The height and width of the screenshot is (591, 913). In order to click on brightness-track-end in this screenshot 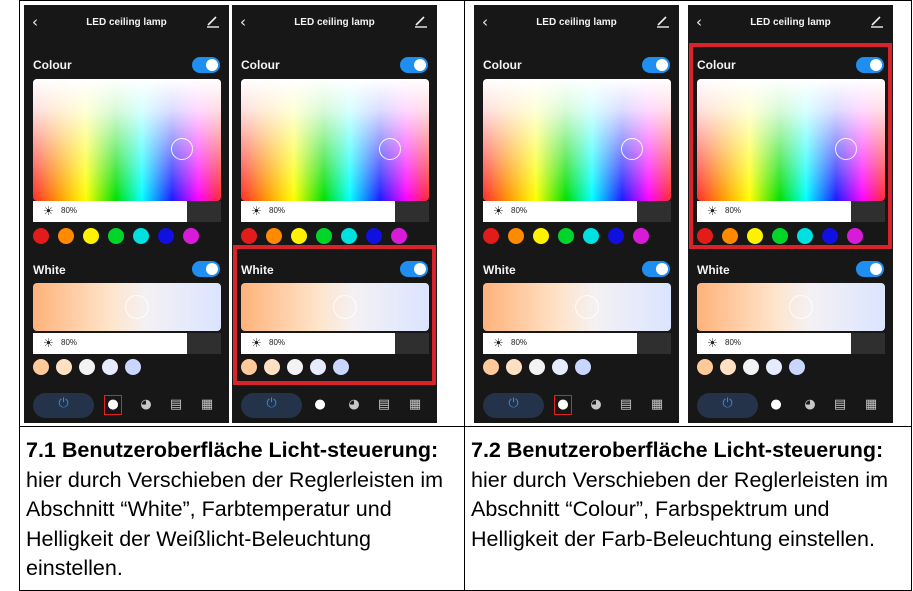, I will do `click(412, 211)`.